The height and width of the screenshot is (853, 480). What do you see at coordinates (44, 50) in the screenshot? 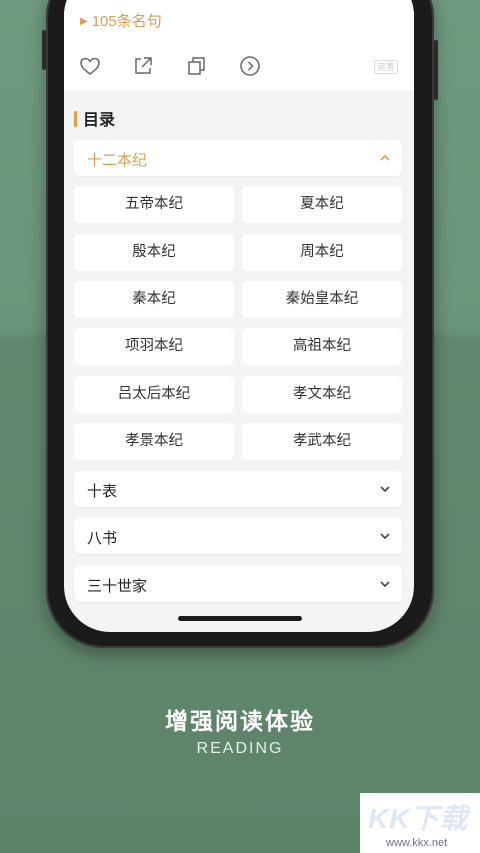
I see `phone-volume-button` at bounding box center [44, 50].